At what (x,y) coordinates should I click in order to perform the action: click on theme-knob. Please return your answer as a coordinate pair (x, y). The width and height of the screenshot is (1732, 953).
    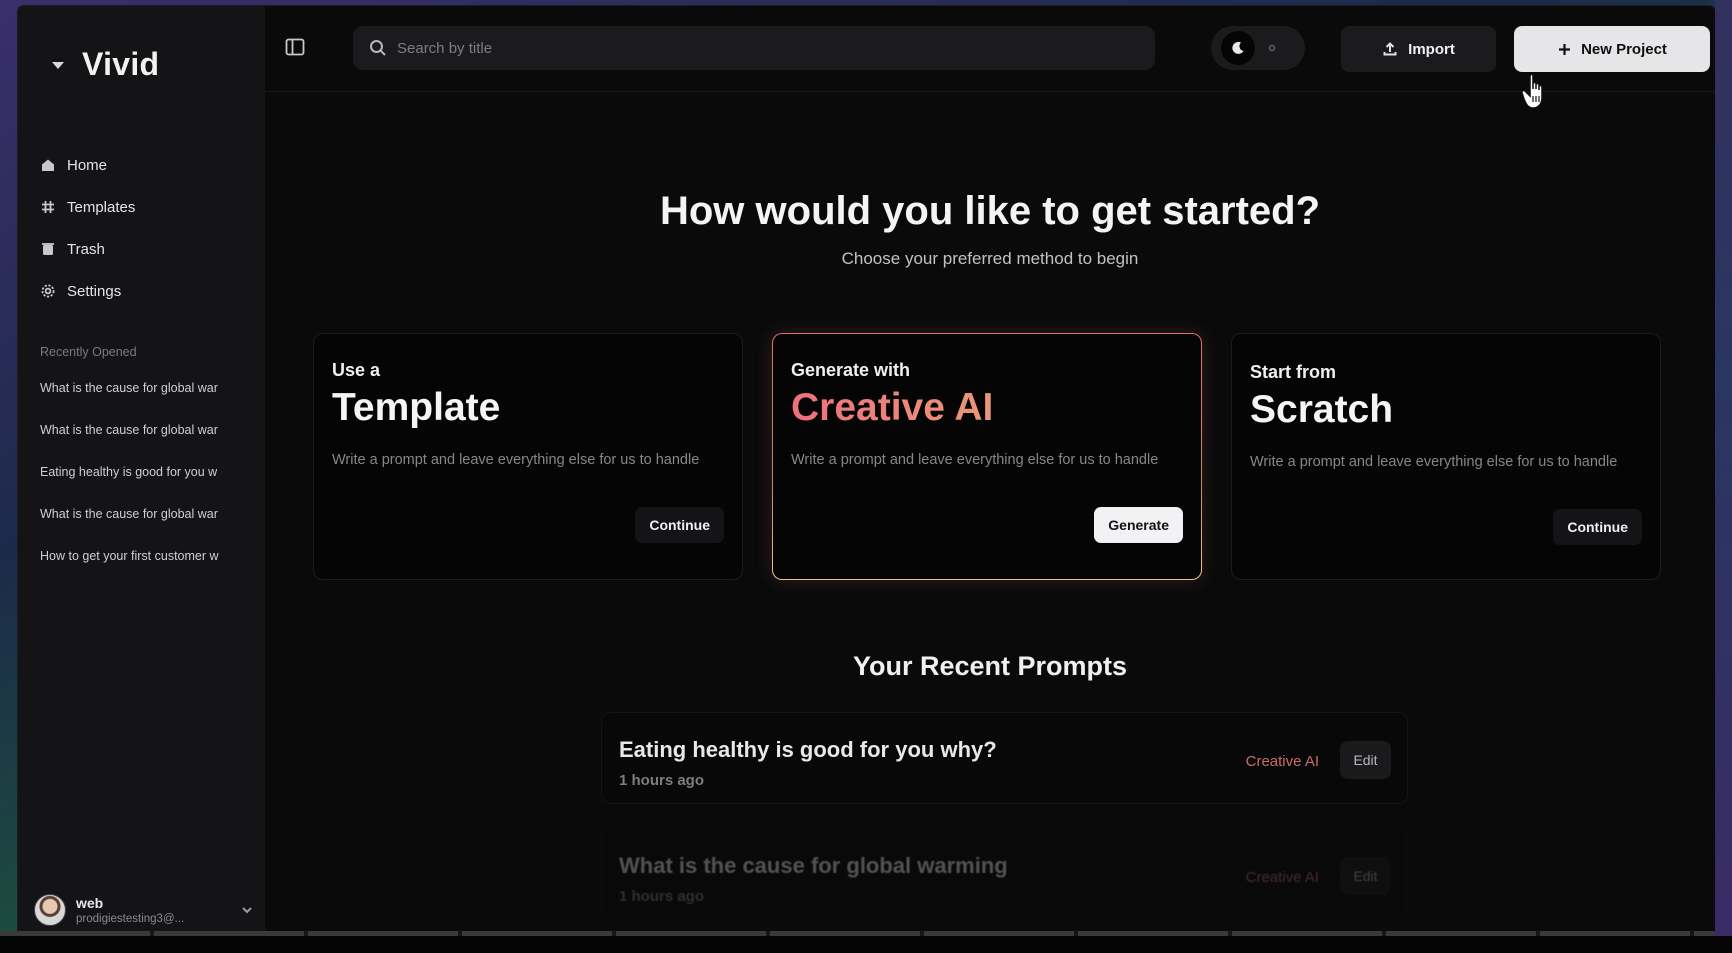
    Looking at the image, I should click on (1238, 48).